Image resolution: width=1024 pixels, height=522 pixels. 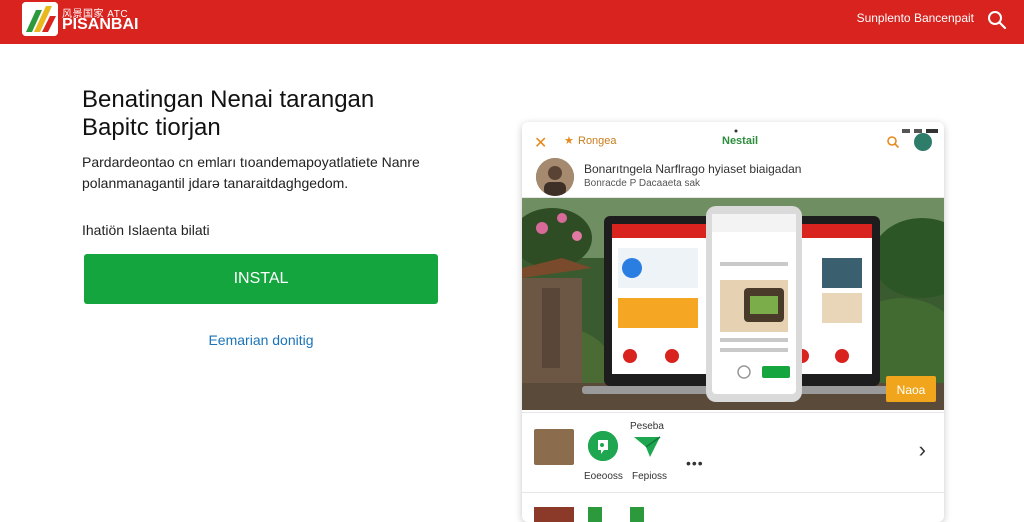 I want to click on toolbar-star-label: Rongea, so click(x=597, y=141).